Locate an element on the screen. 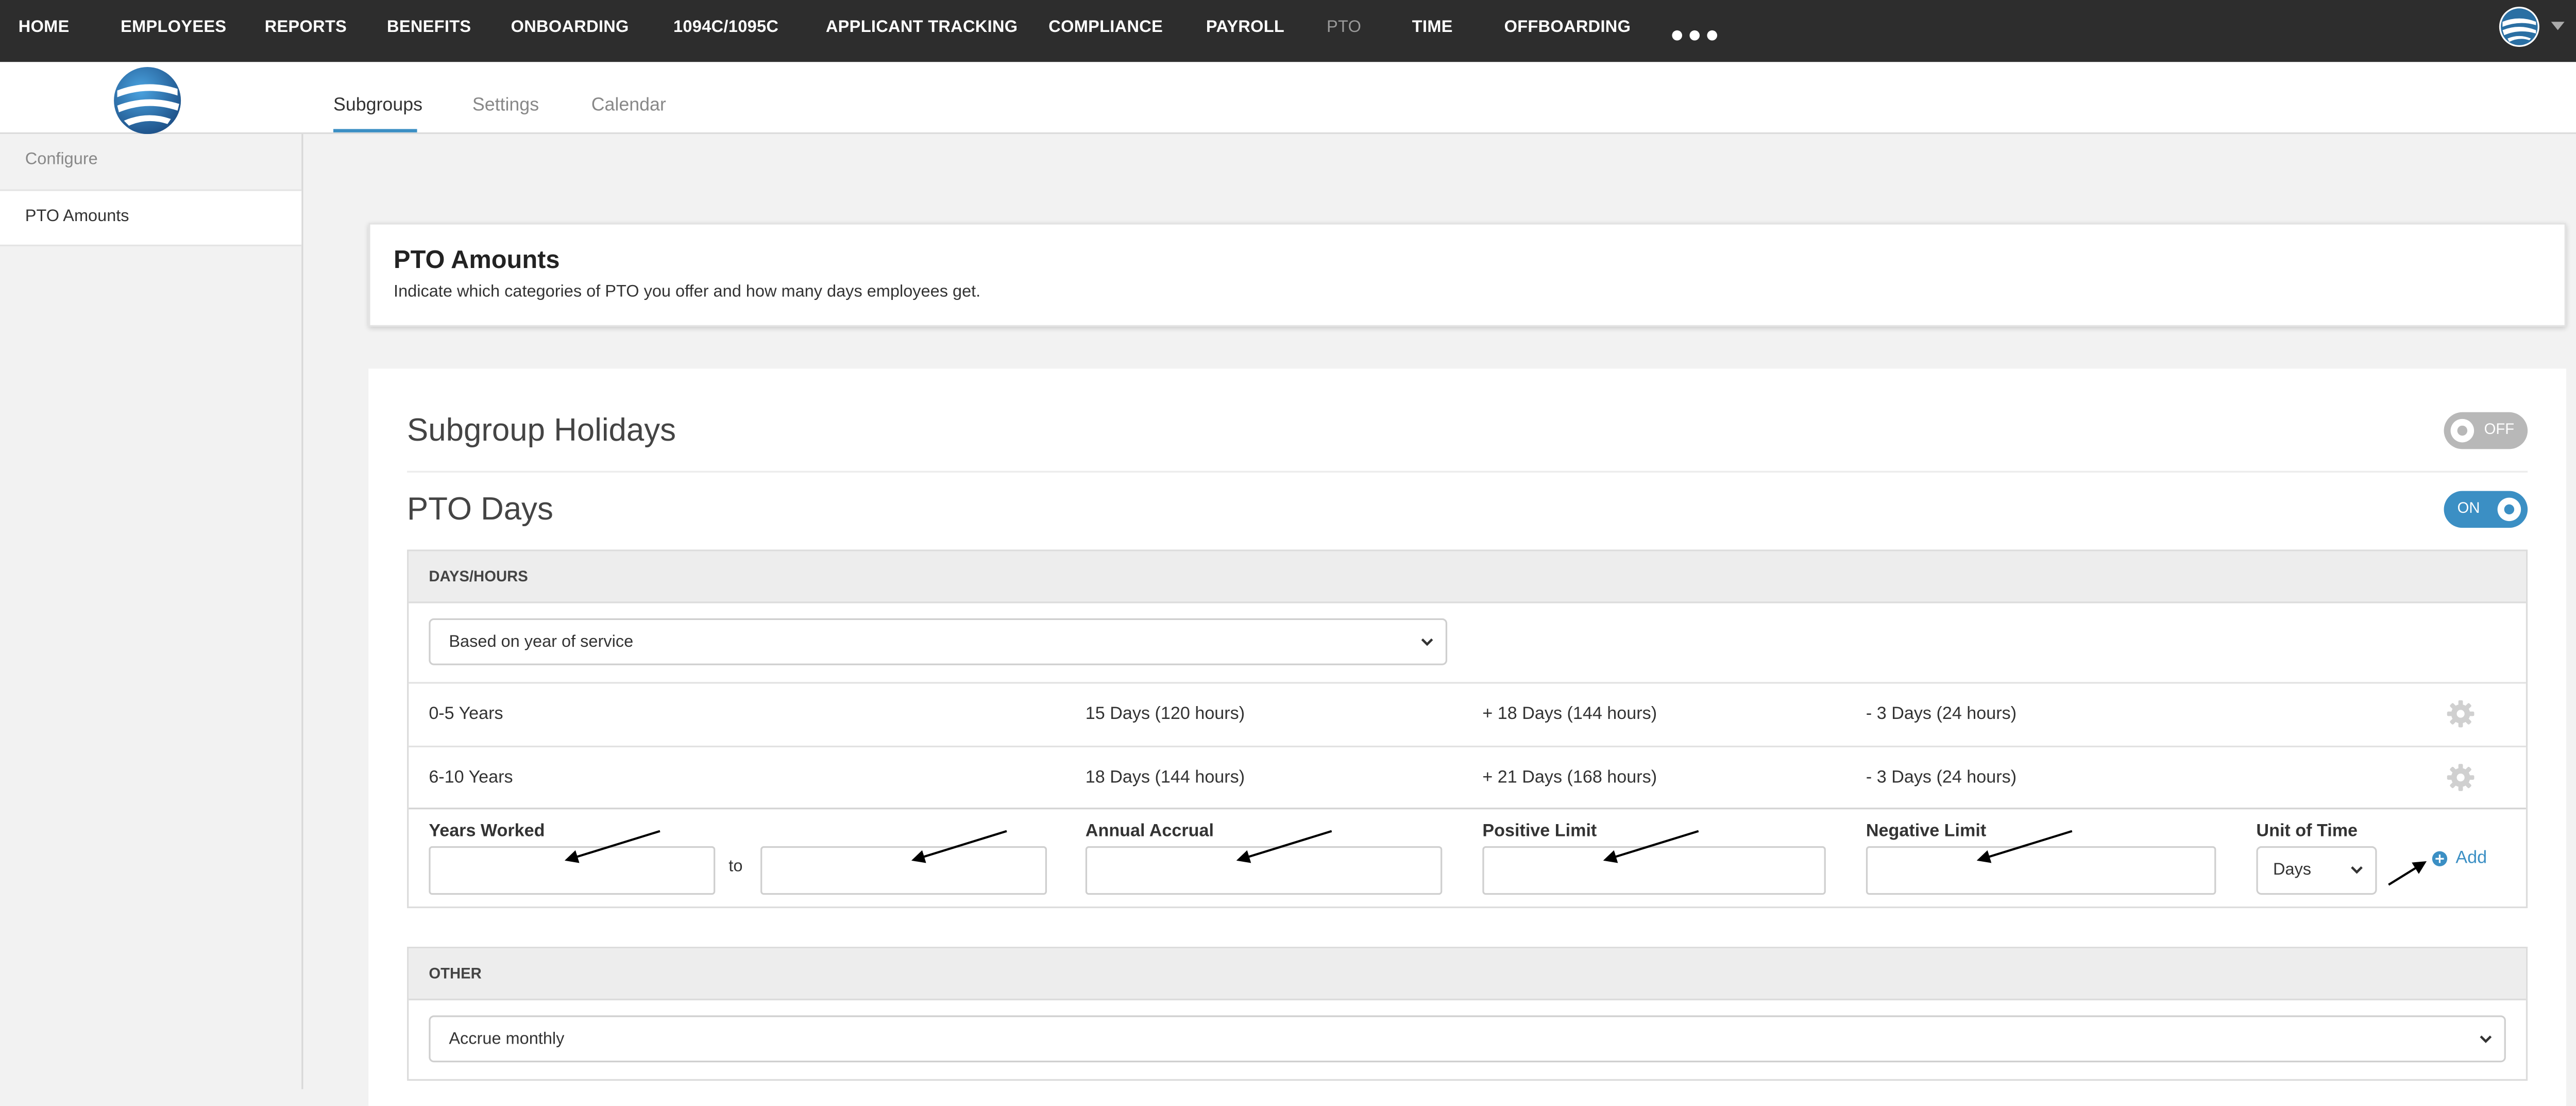 The height and width of the screenshot is (1106, 2576). sidebar: Configure PTO Amounts is located at coordinates (151, 612).